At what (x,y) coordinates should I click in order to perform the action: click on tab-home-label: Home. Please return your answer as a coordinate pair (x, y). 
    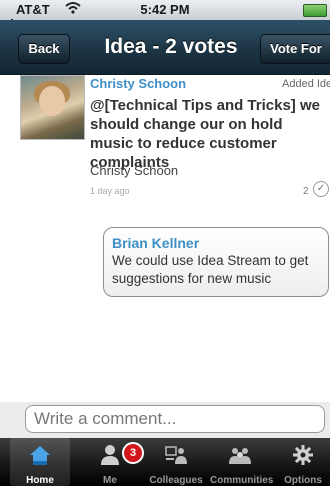
    Looking at the image, I should click on (40, 480).